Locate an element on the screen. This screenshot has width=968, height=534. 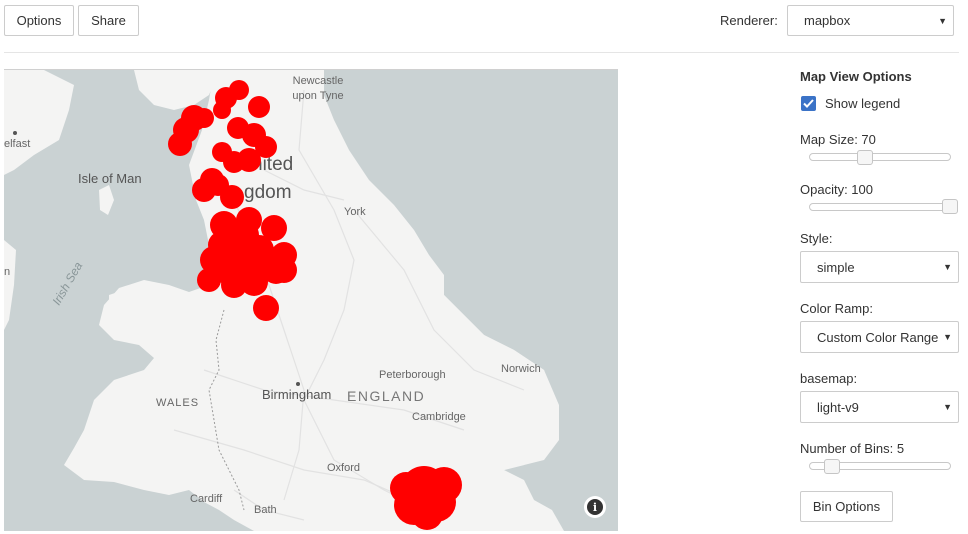
renderer-select-value: mapbox is located at coordinates (827, 20).